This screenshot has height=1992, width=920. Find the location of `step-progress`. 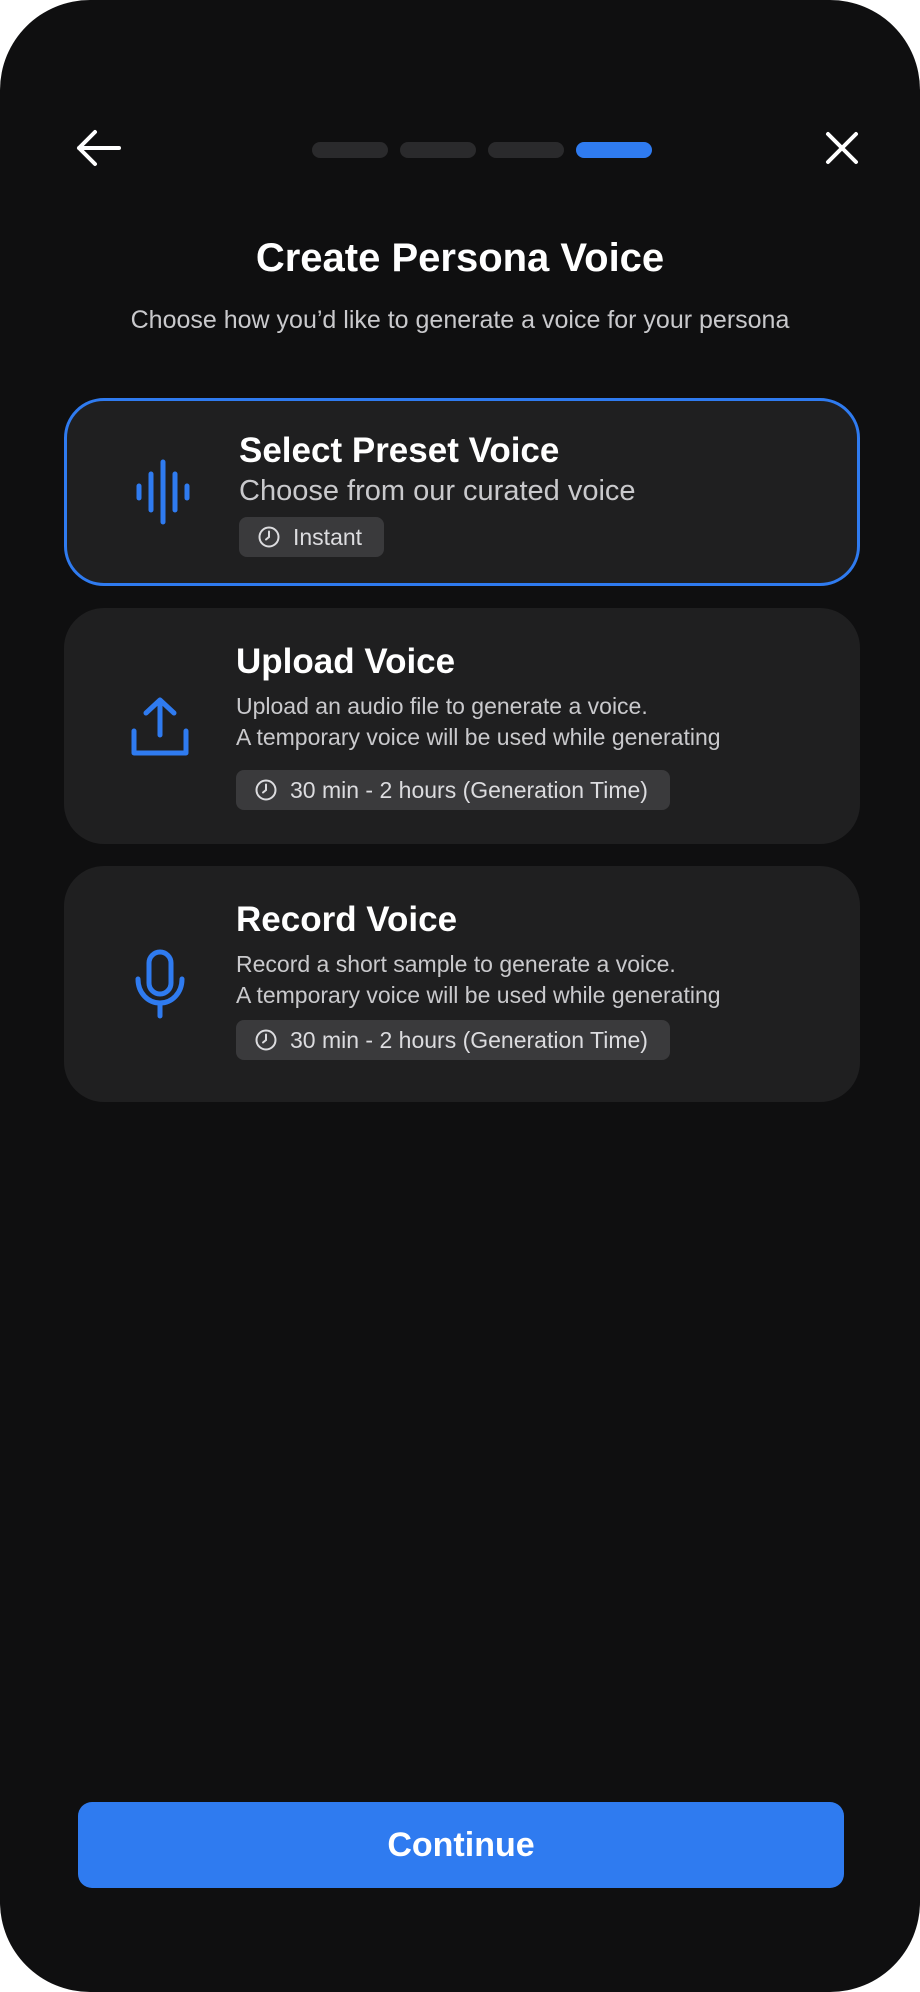

step-progress is located at coordinates (482, 150).